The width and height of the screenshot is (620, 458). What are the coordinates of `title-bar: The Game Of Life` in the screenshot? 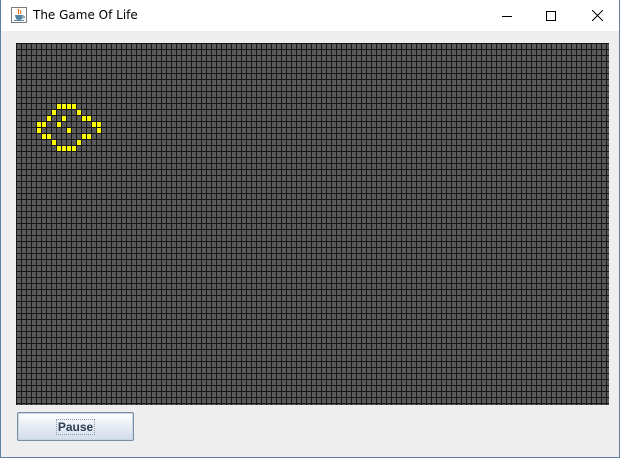 It's located at (310, 15).